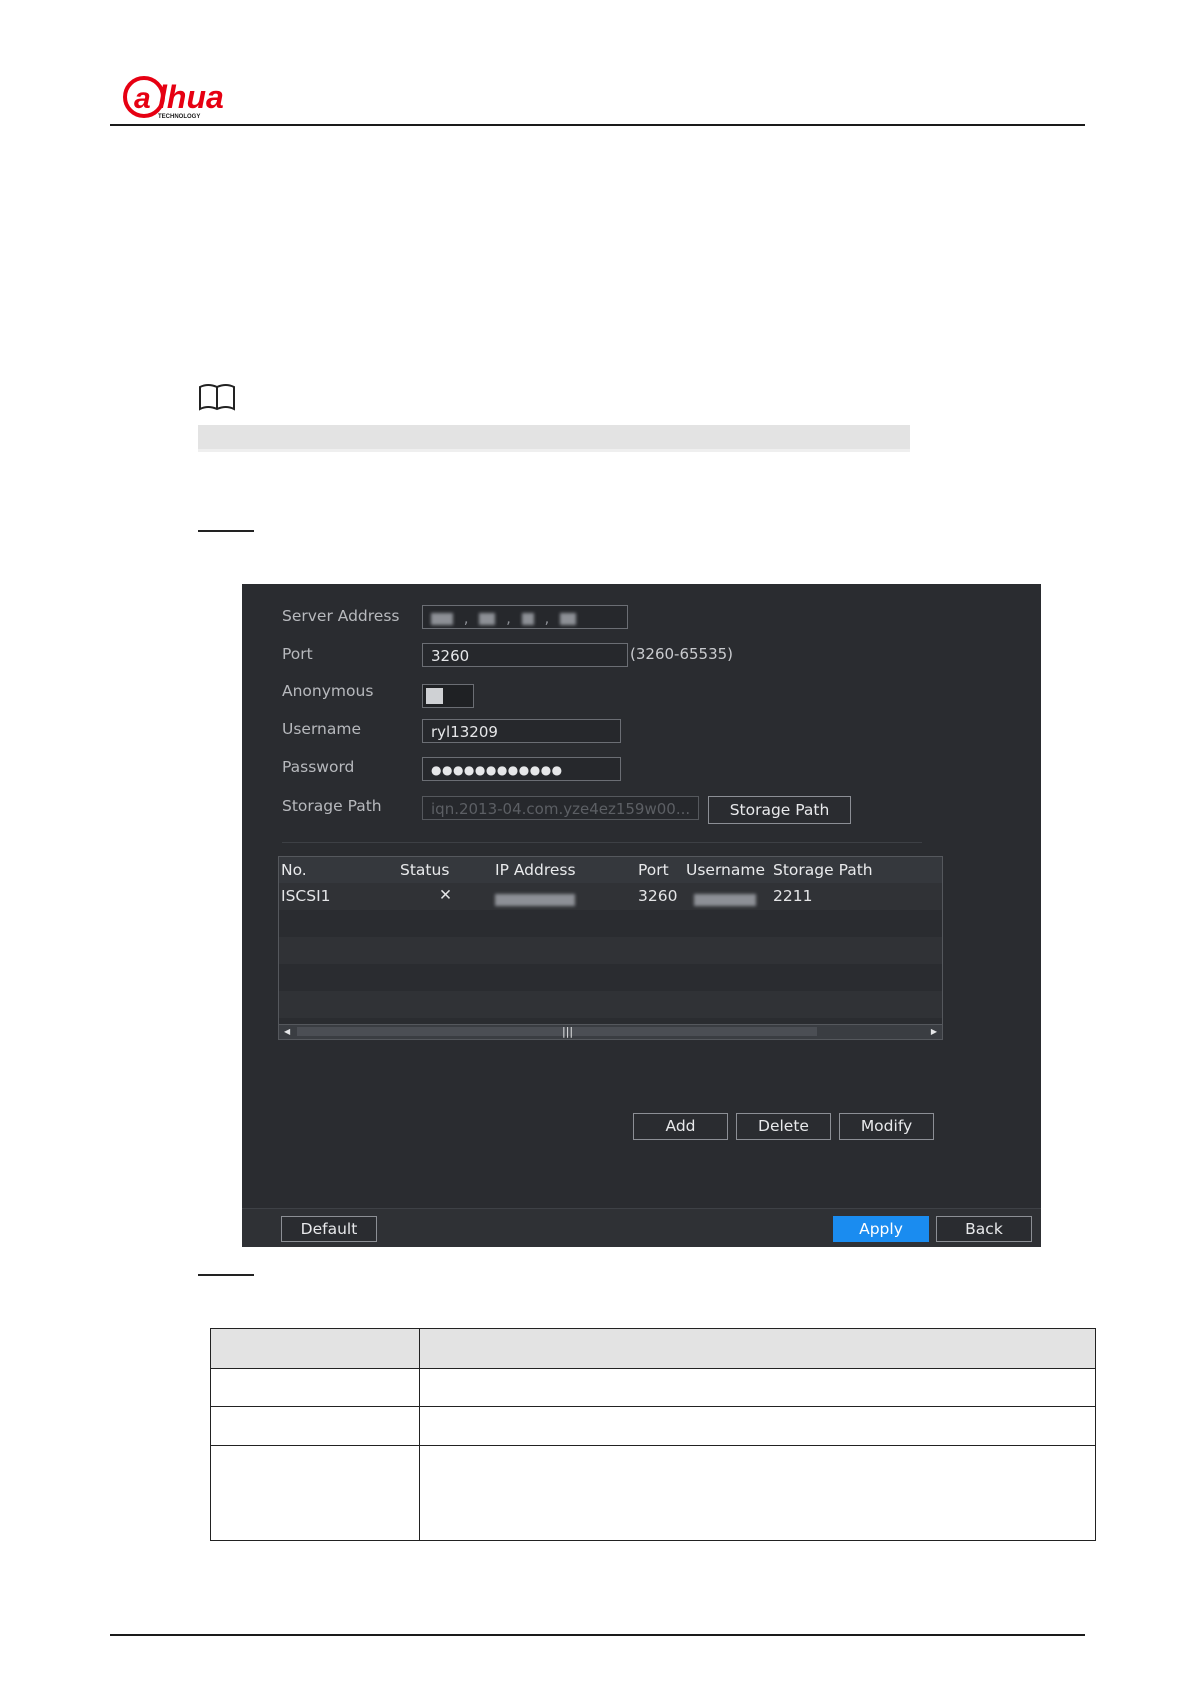  Describe the element at coordinates (142, 98) in the screenshot. I see `svg-text: a` at that location.